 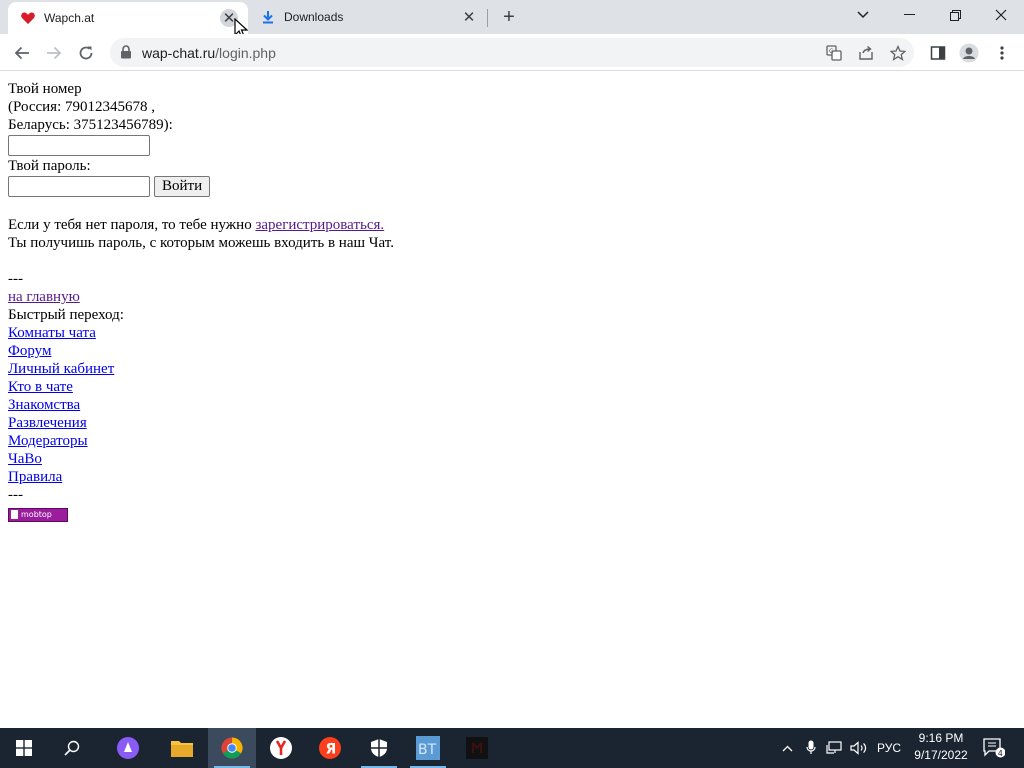 I want to click on nav-link-chat-rooms: Комнаты чата, so click(x=52, y=333).